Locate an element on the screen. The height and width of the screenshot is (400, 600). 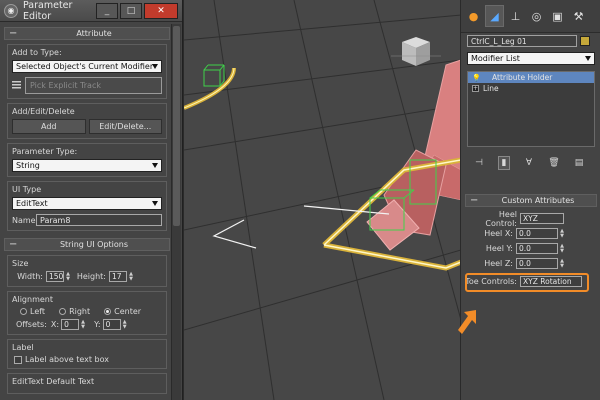
add-to-type-dropdown: Selected Object's Current Modifier is located at coordinates (87, 66).